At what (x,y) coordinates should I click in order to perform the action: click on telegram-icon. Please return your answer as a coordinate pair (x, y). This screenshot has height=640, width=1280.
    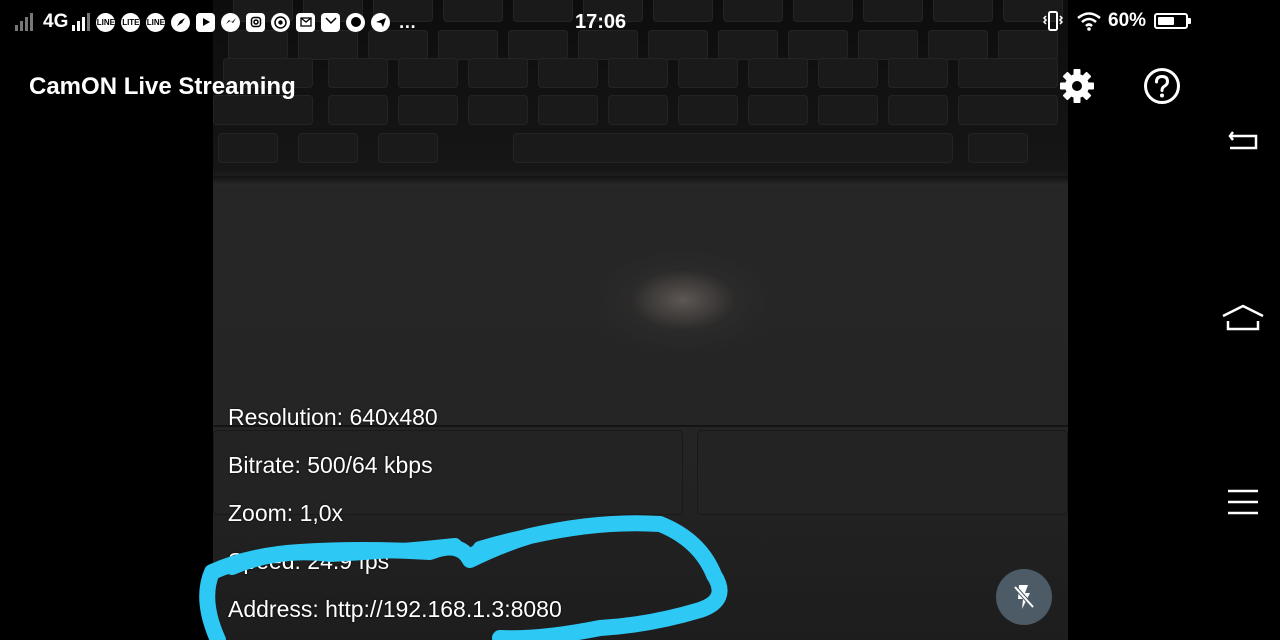
    Looking at the image, I should click on (381, 22).